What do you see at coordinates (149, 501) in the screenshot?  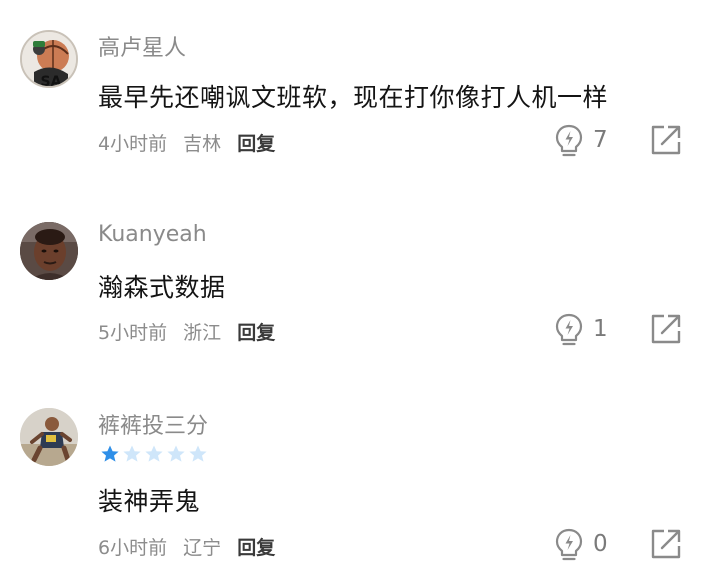 I see `comment-text: 装神弄鬼` at bounding box center [149, 501].